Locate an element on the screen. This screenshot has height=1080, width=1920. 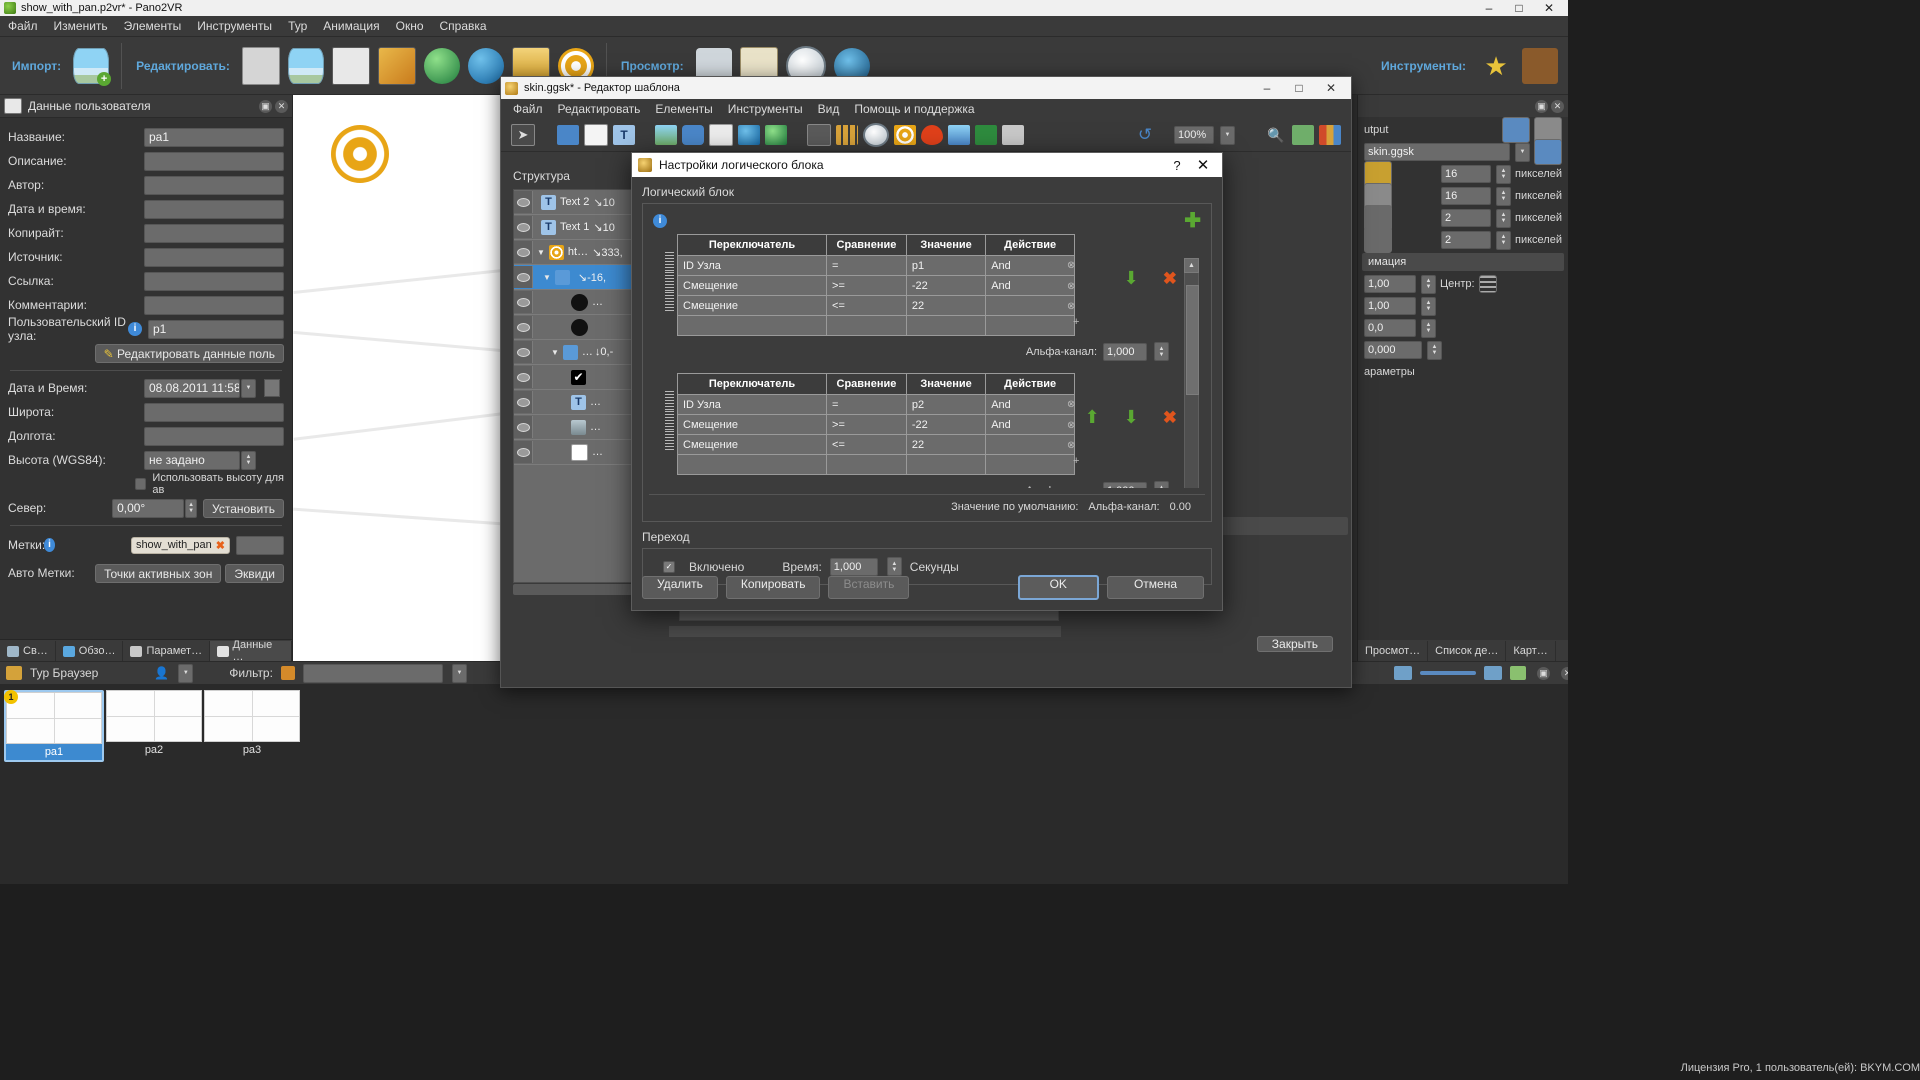
input-copyright is located at coordinates (214, 233).